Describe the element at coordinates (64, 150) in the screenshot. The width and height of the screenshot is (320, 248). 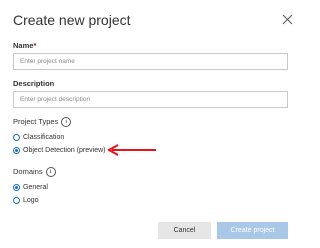
I see `radio-label-object-detection: Object Detection (preview)` at that location.